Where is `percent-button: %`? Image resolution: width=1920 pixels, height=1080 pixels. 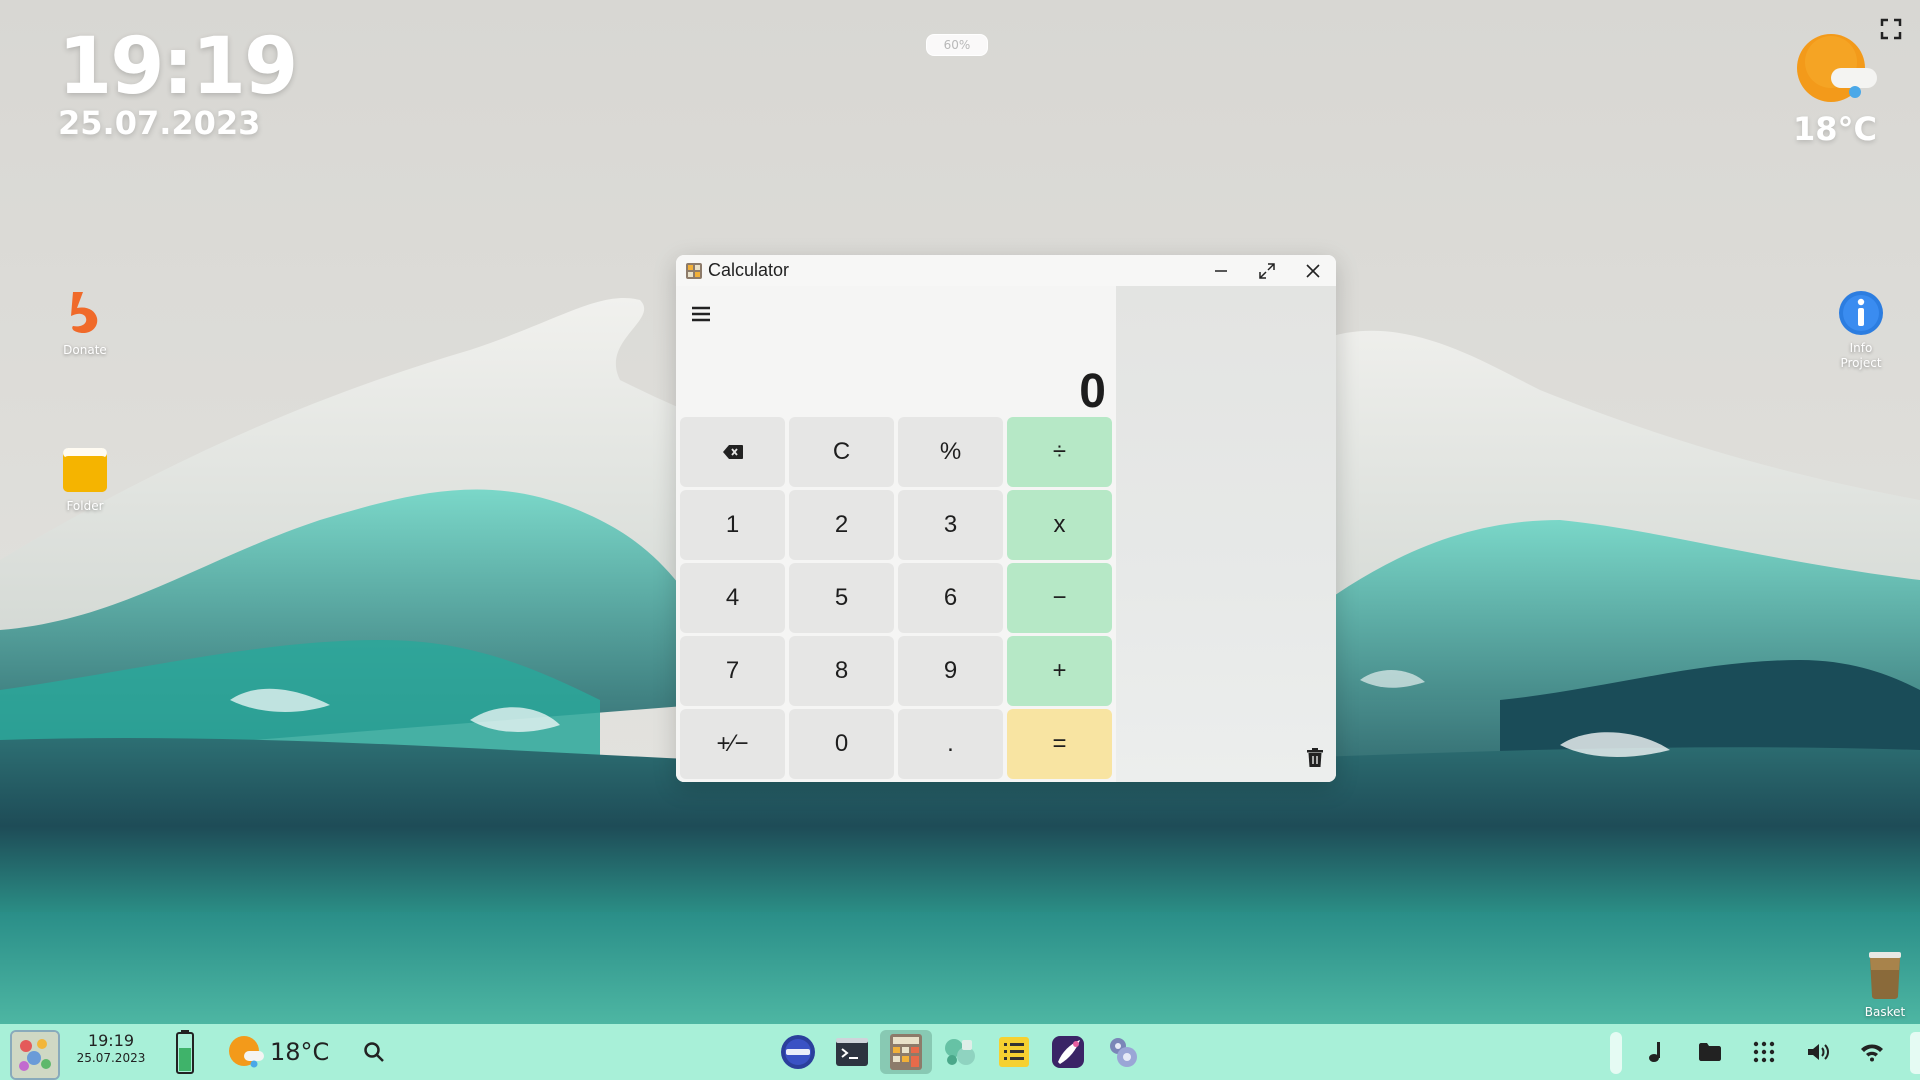 percent-button: % is located at coordinates (950, 452).